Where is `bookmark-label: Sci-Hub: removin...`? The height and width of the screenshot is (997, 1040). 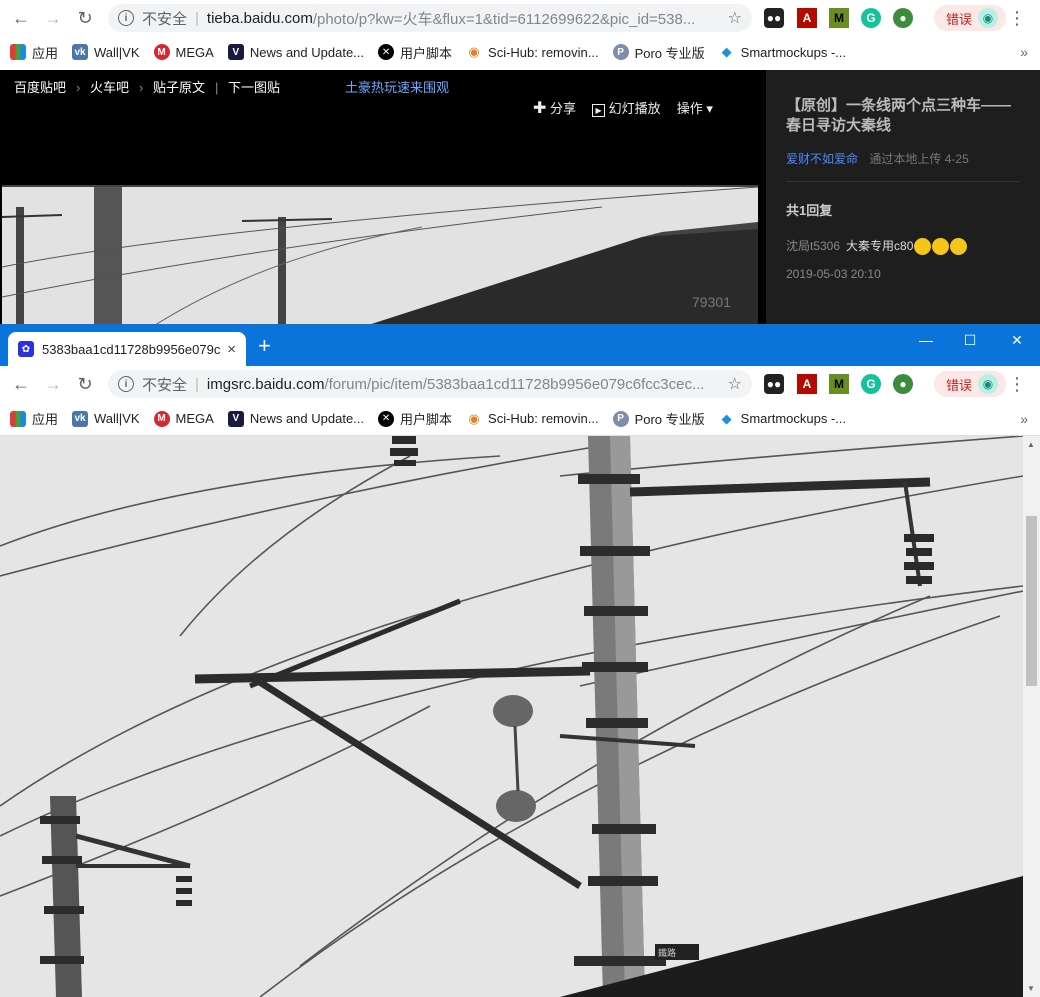
bookmark-label: Sci-Hub: removin... is located at coordinates (543, 418).